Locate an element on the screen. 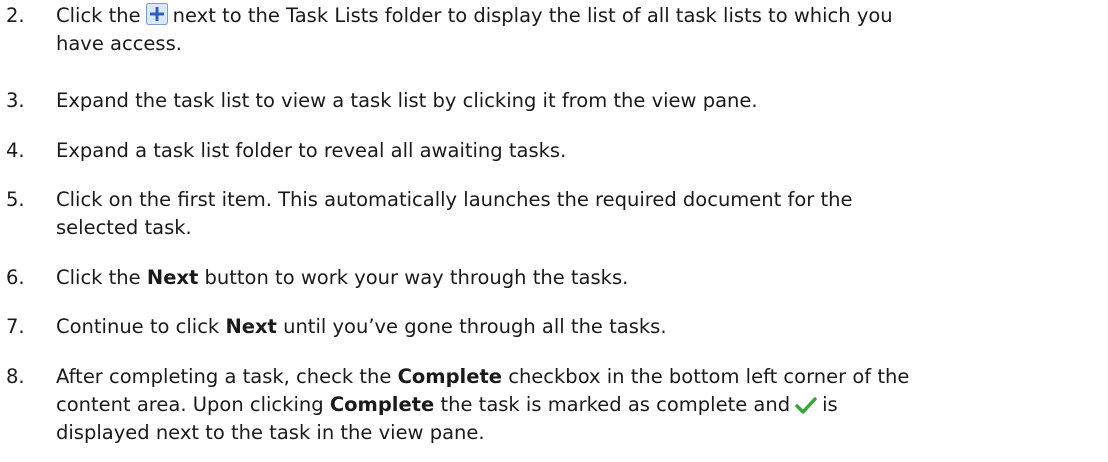 Image resolution: width=1108 pixels, height=462 pixels. step-line: have access. is located at coordinates (119, 43).